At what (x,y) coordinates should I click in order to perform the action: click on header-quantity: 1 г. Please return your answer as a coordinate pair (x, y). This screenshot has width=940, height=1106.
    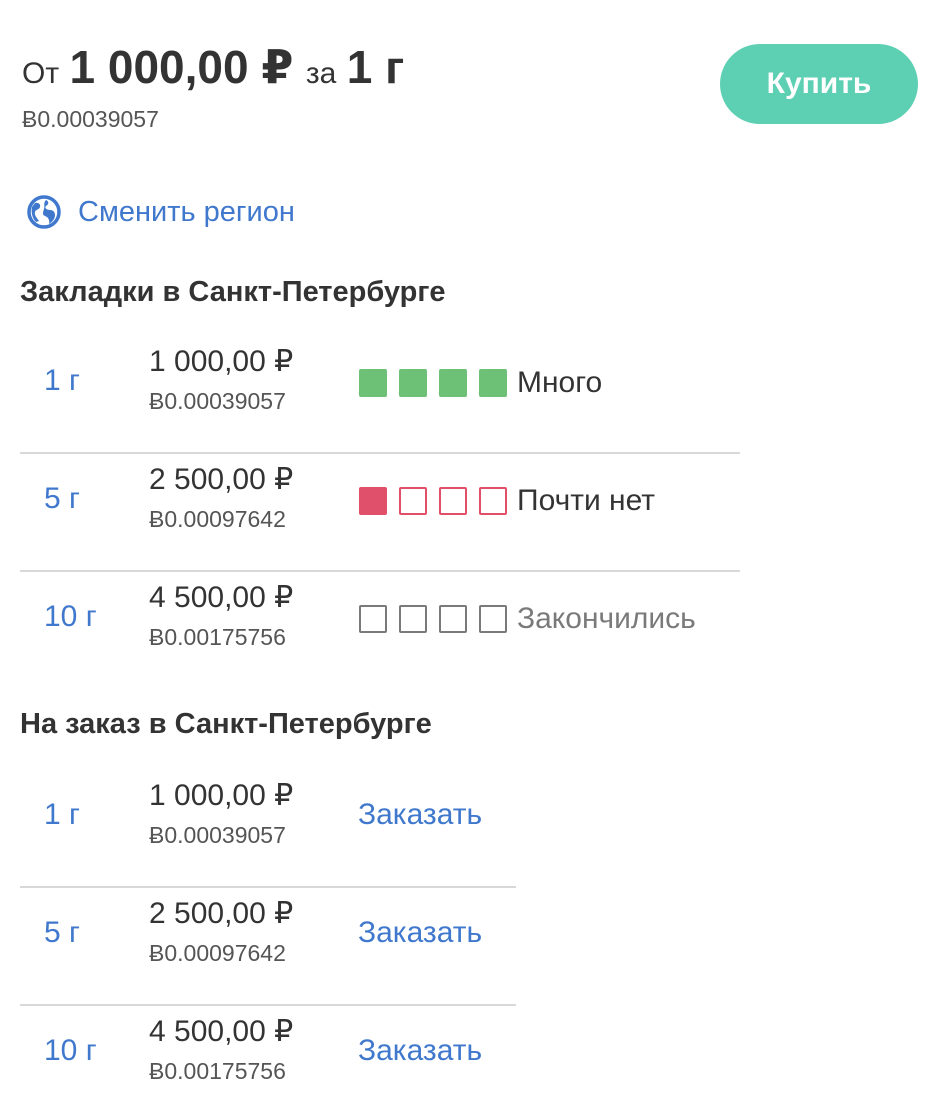
    Looking at the image, I should click on (375, 67).